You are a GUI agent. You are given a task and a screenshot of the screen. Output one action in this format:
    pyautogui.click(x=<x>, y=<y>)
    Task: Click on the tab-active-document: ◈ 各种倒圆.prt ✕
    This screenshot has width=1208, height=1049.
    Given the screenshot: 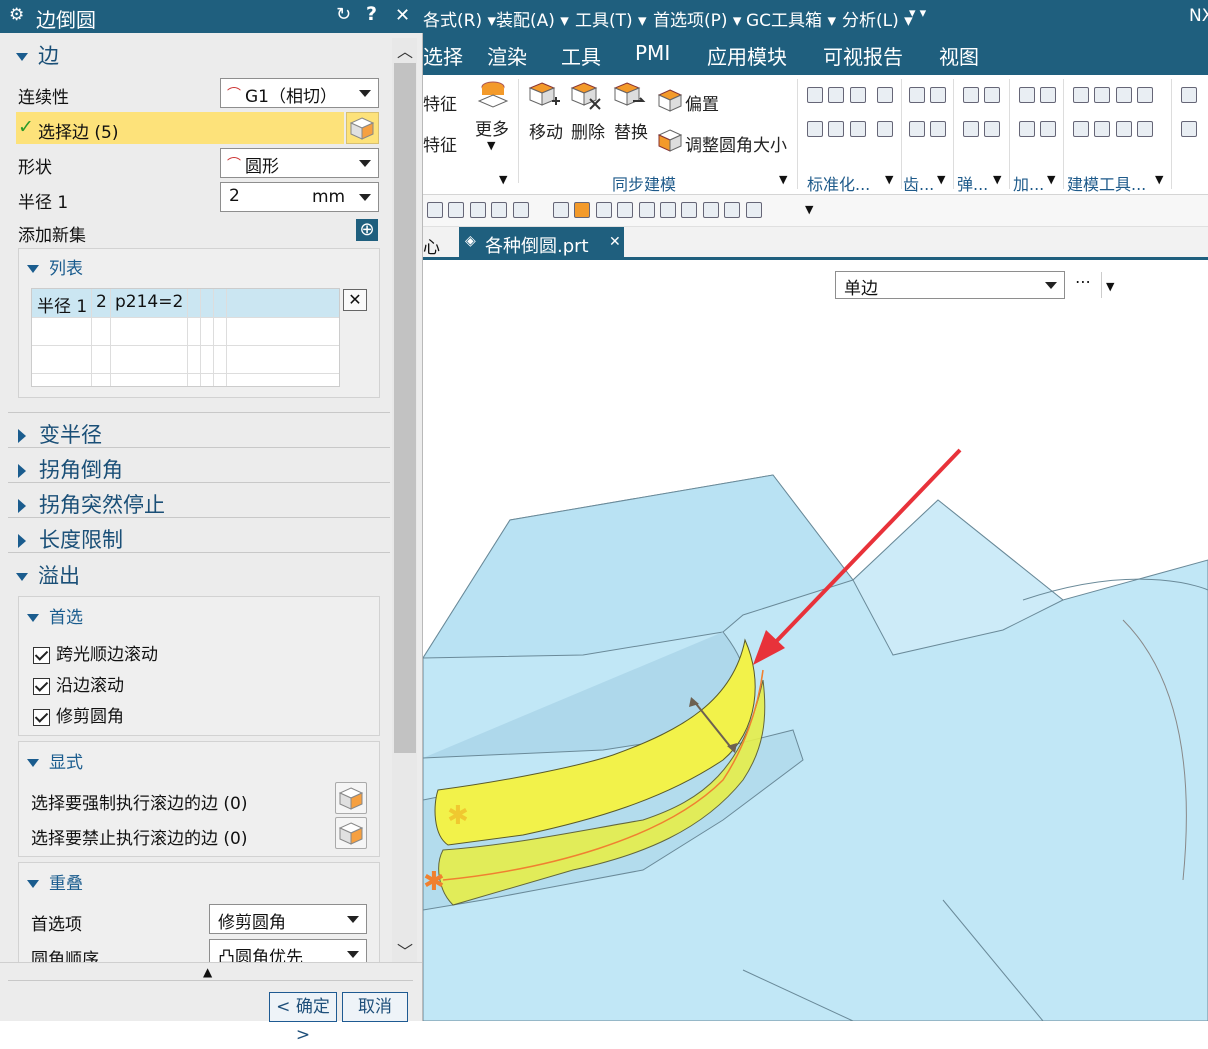 What is the action you would take?
    pyautogui.click(x=541, y=243)
    